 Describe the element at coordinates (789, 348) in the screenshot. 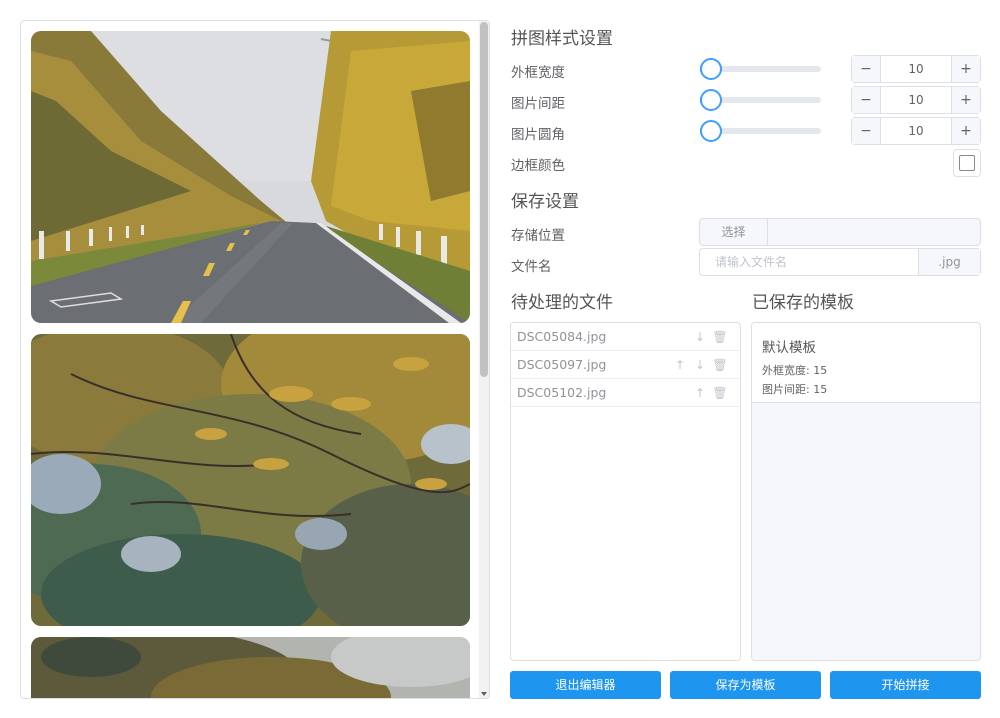

I see `template-name: 默认模板` at that location.